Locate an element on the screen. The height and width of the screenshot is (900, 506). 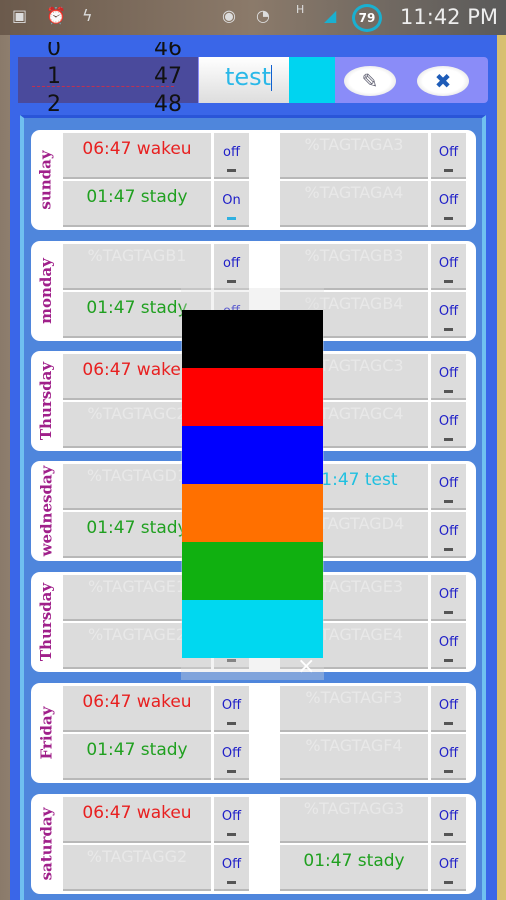
color-selector is located at coordinates (312, 80).